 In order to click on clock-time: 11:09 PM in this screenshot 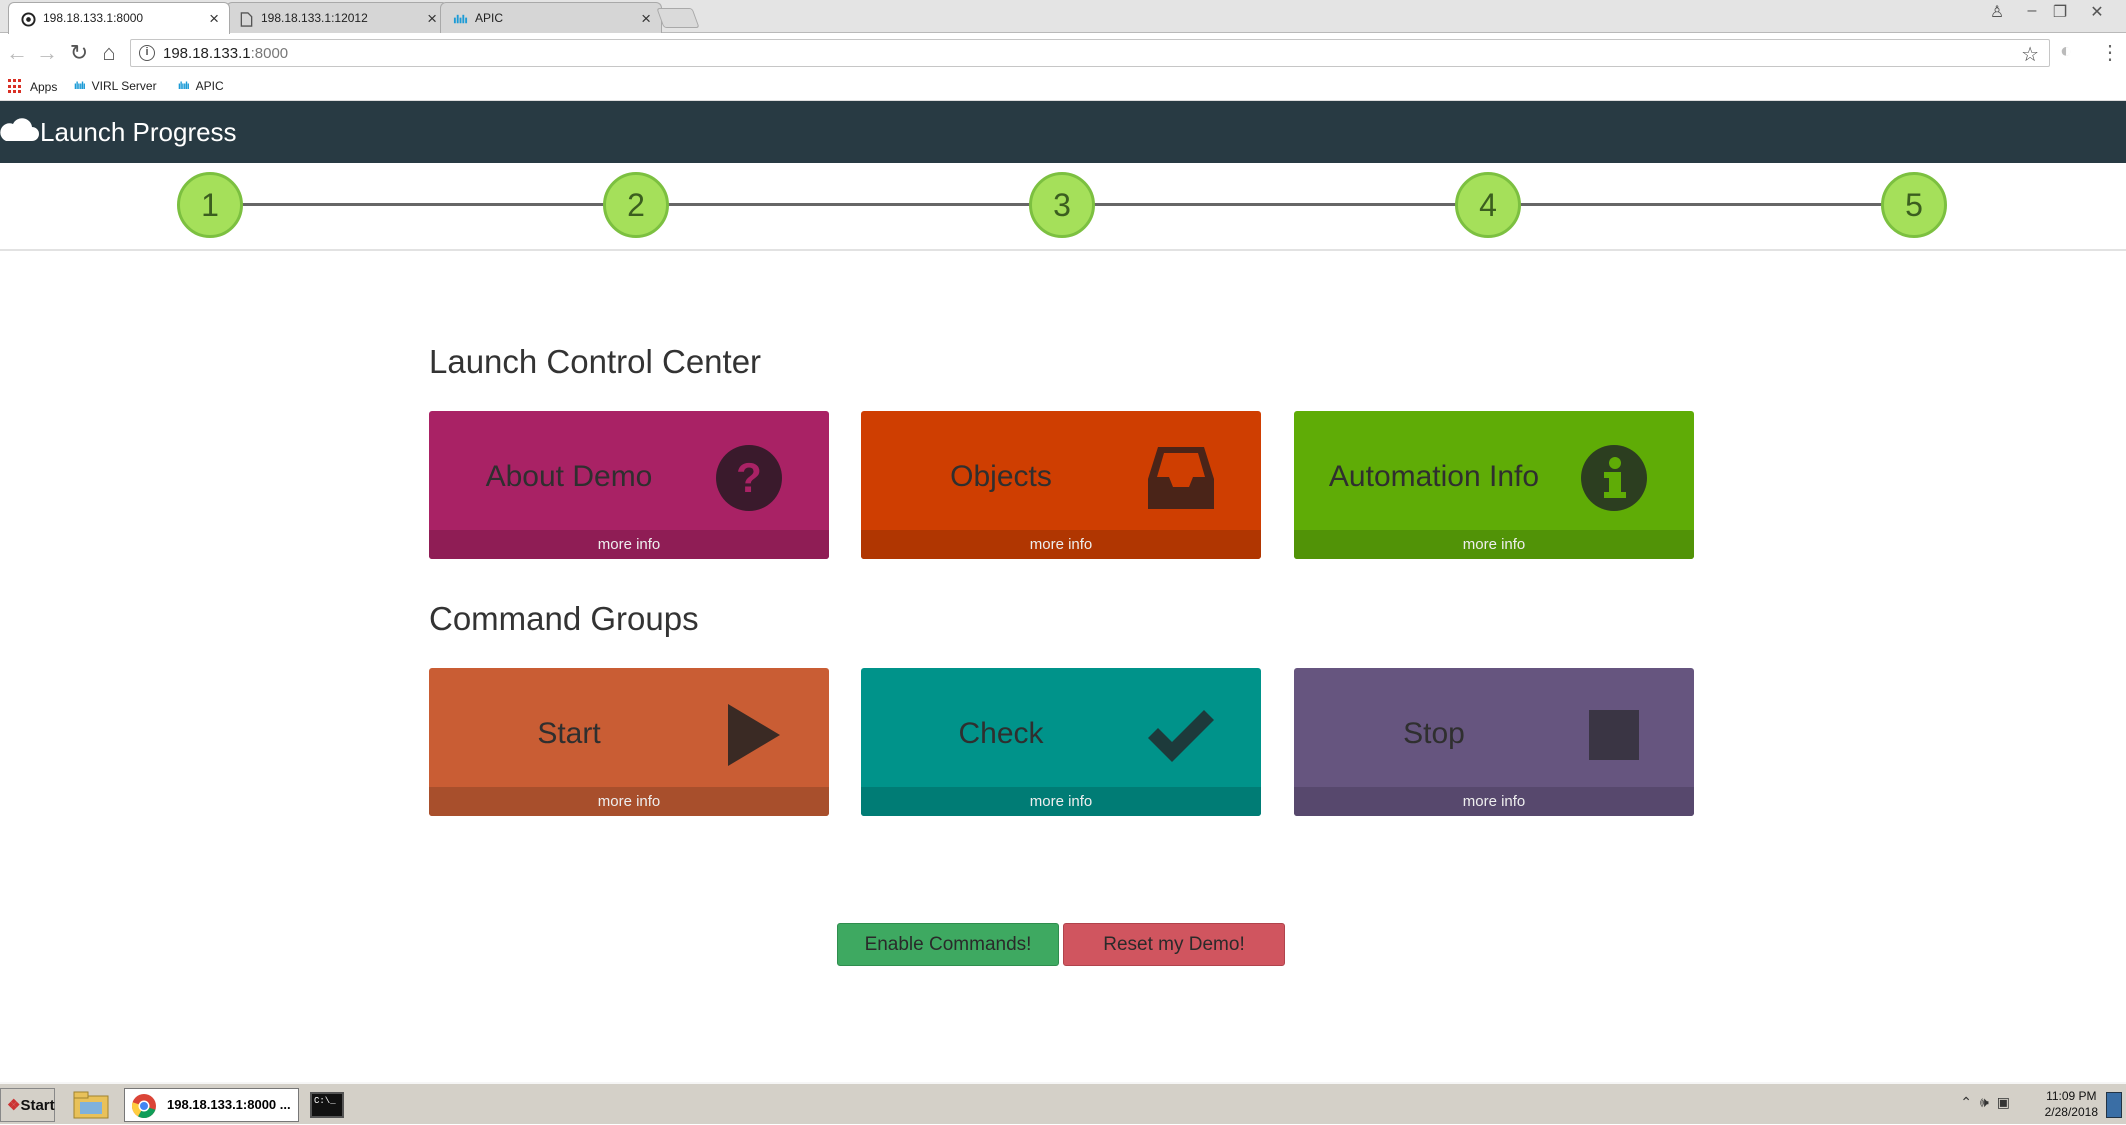, I will do `click(2071, 1096)`.